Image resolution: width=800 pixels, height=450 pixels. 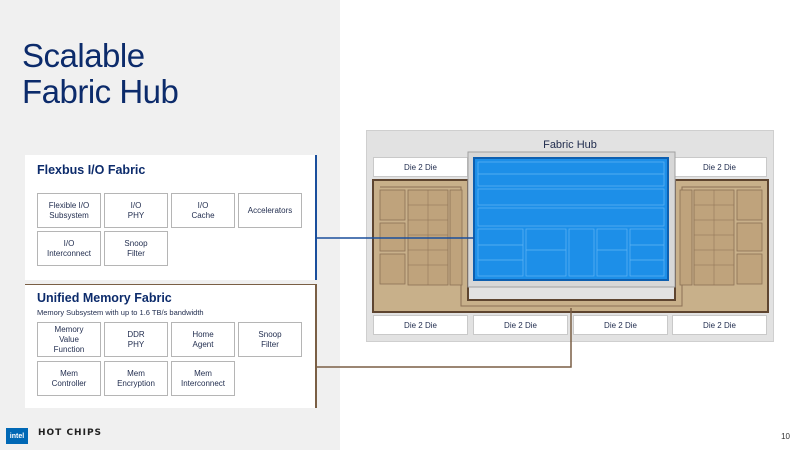 What do you see at coordinates (785, 436) in the screenshot?
I see `page-number: 10` at bounding box center [785, 436].